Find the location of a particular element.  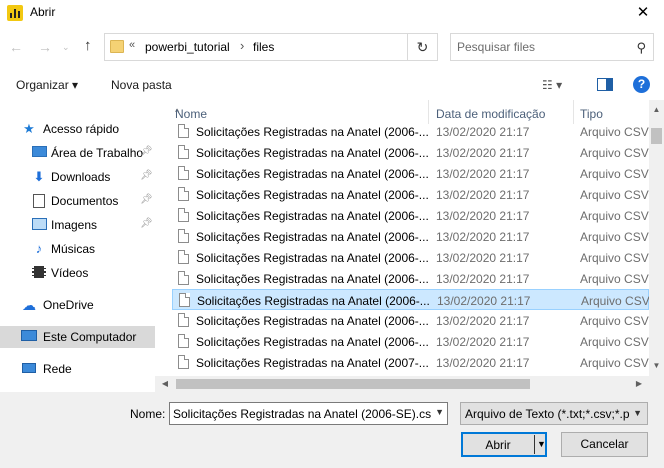

cloud-icon: ☁ is located at coordinates (29, 305).